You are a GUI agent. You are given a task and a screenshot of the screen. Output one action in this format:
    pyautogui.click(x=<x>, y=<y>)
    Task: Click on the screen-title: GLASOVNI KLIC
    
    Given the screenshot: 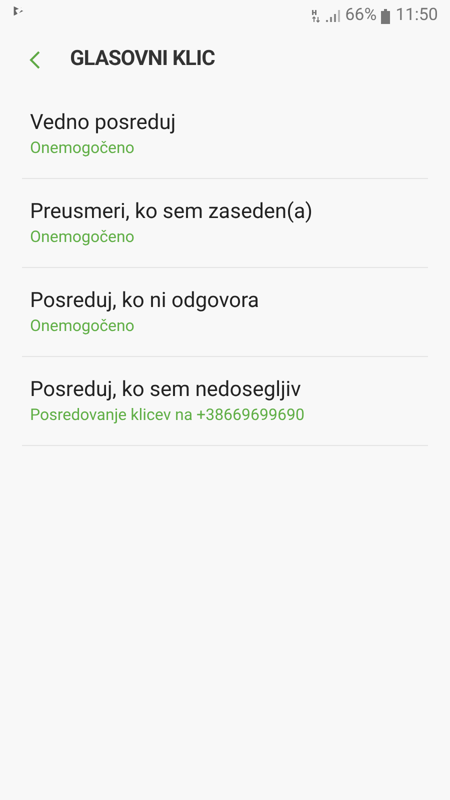 What is the action you would take?
    pyautogui.click(x=142, y=60)
    